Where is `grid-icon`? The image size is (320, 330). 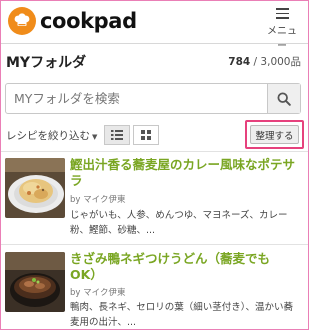
grid-icon is located at coordinates (146, 135).